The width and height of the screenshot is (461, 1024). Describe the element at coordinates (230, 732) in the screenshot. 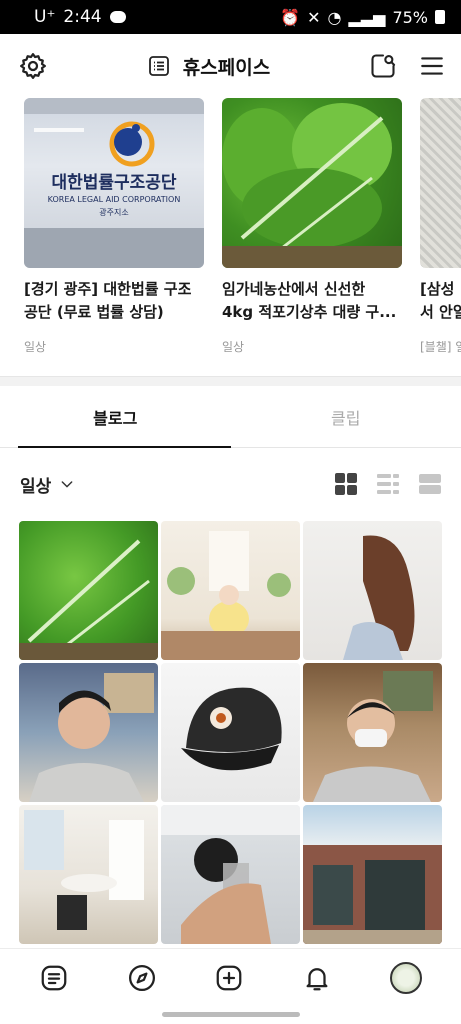

I see `post-thumbnail-cap` at that location.